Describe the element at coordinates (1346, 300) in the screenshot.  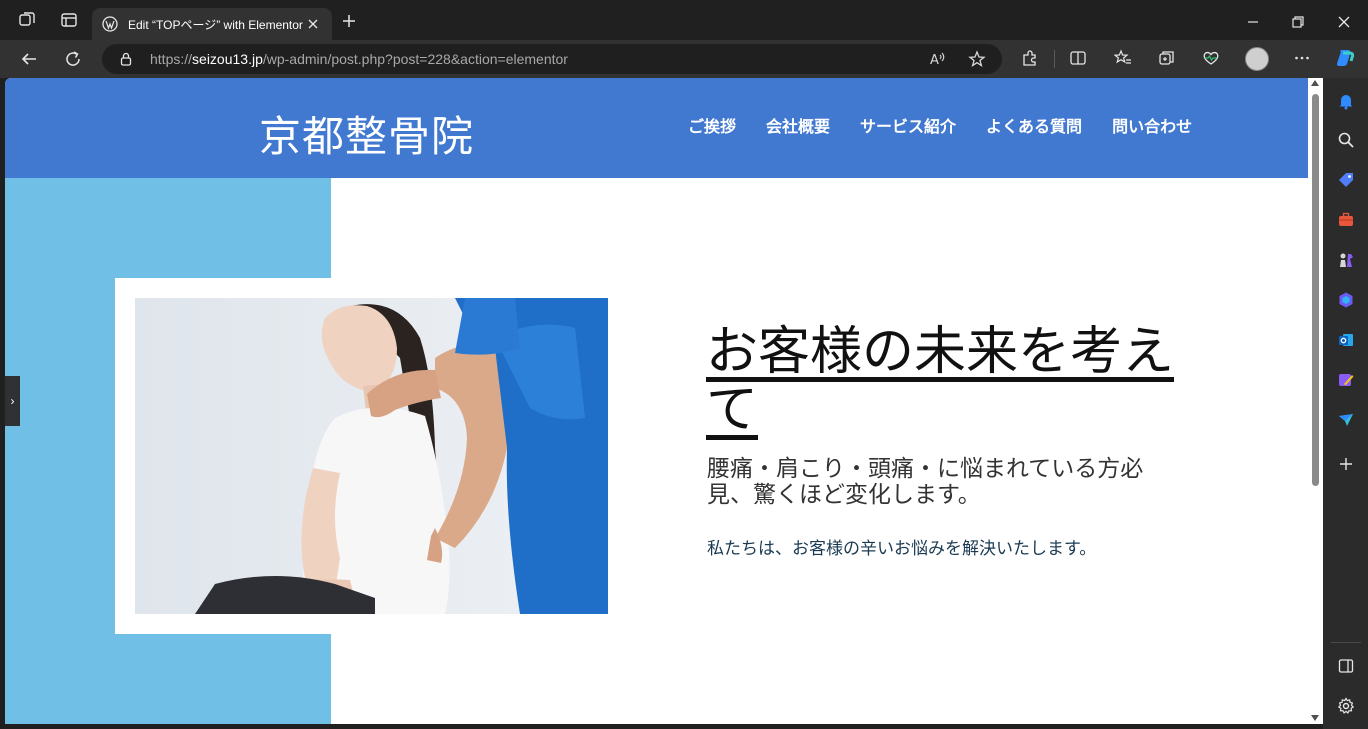
I see `copilot-app-icon` at that location.